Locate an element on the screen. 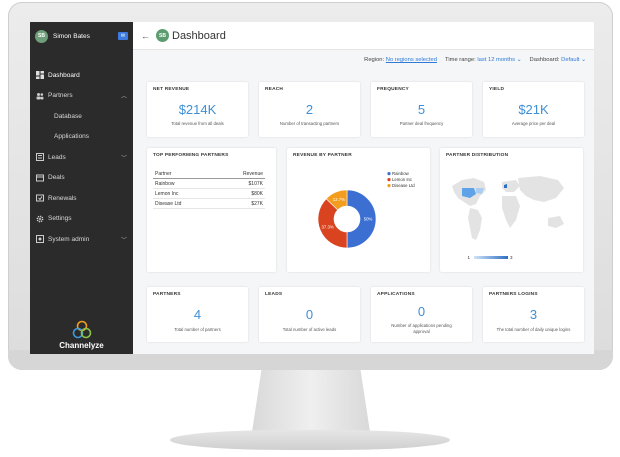 The image size is (620, 457). partner-distribution-card: PARTNER DISTRIBUTION 1 3 is located at coordinates (511, 210).